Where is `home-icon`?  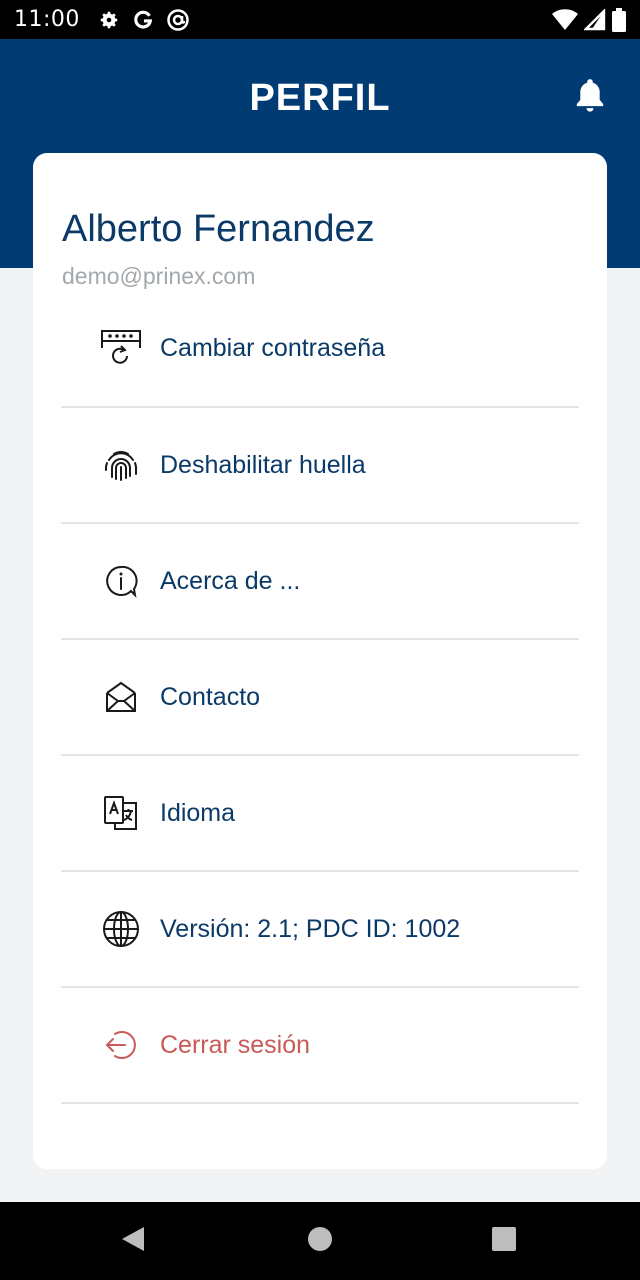
home-icon is located at coordinates (320, 1241).